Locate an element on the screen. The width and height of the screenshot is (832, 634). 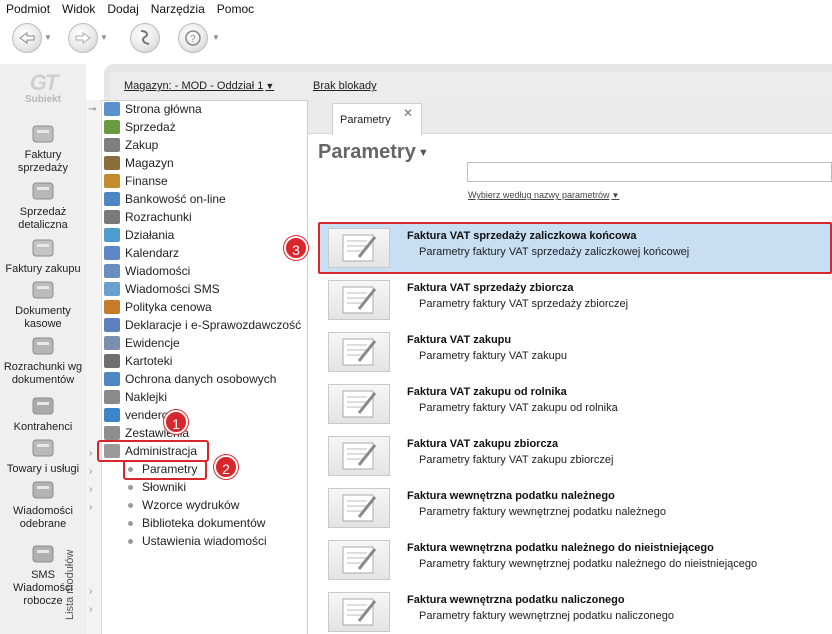
subiekt-logo: GT Subiekt is located at coordinates (43, 88).